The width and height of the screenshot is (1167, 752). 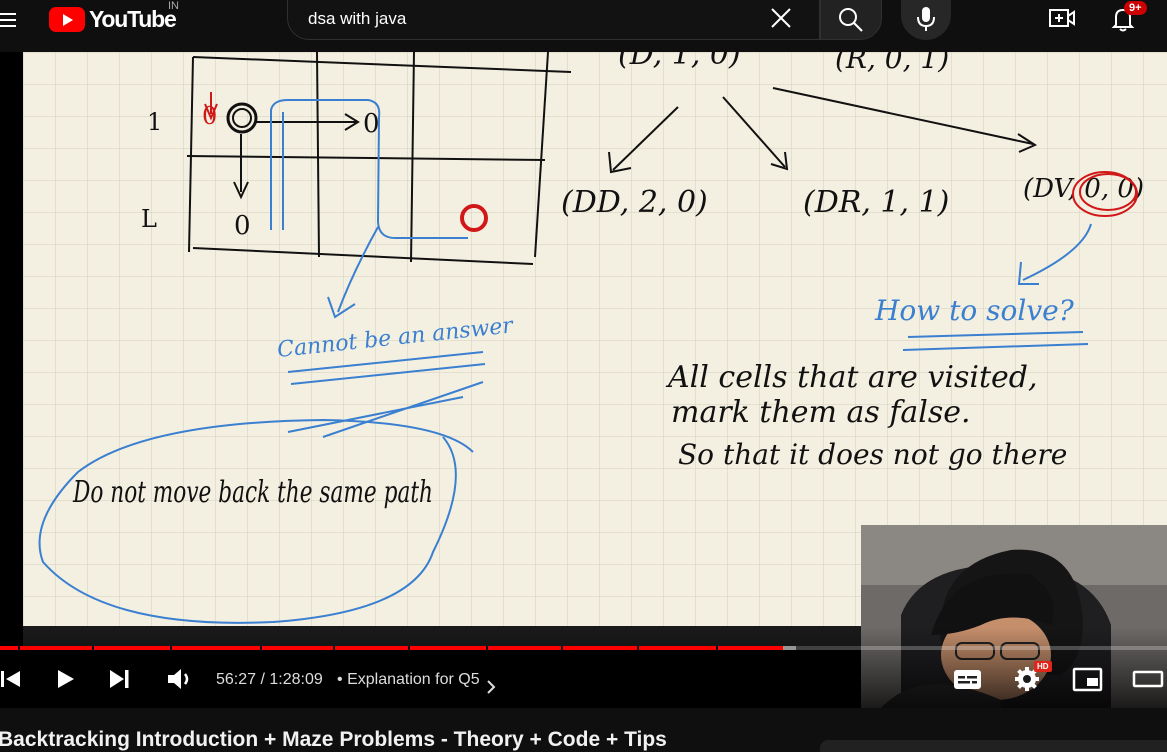 What do you see at coordinates (392, 648) in the screenshot?
I see `progress-played` at bounding box center [392, 648].